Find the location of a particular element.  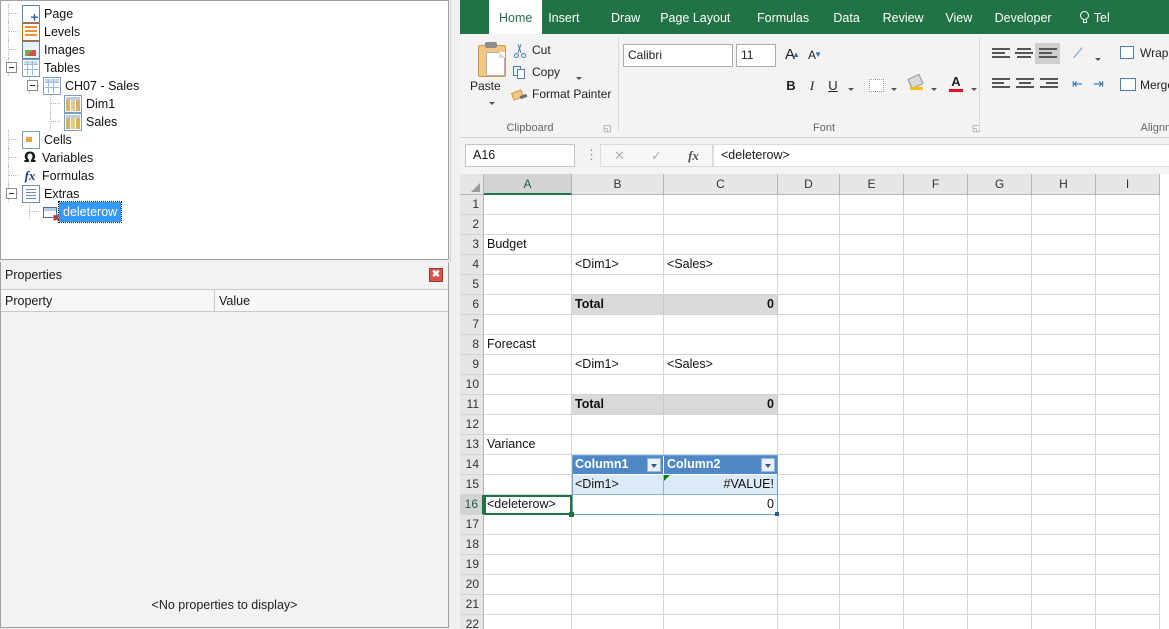

cell-D13 is located at coordinates (809, 445).